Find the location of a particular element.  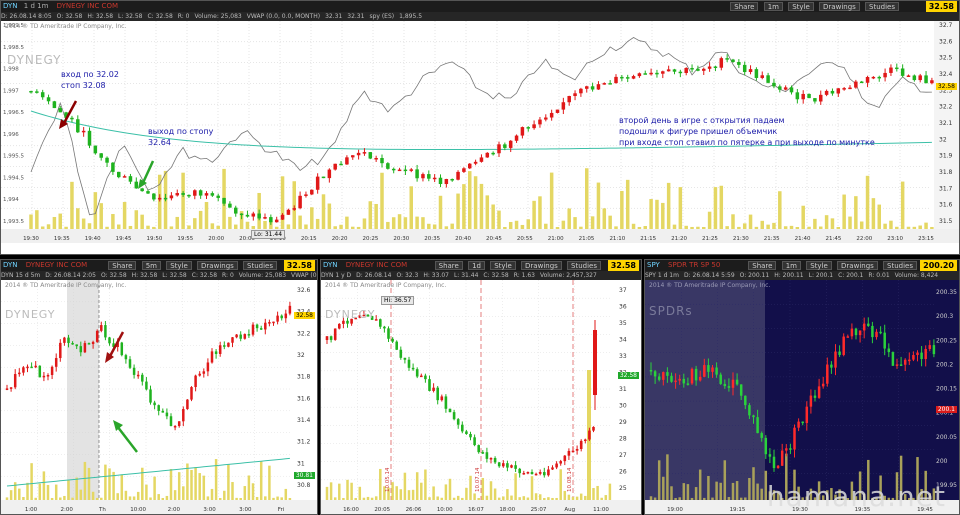

p2-studies-button: Studies is located at coordinates (584, 265).